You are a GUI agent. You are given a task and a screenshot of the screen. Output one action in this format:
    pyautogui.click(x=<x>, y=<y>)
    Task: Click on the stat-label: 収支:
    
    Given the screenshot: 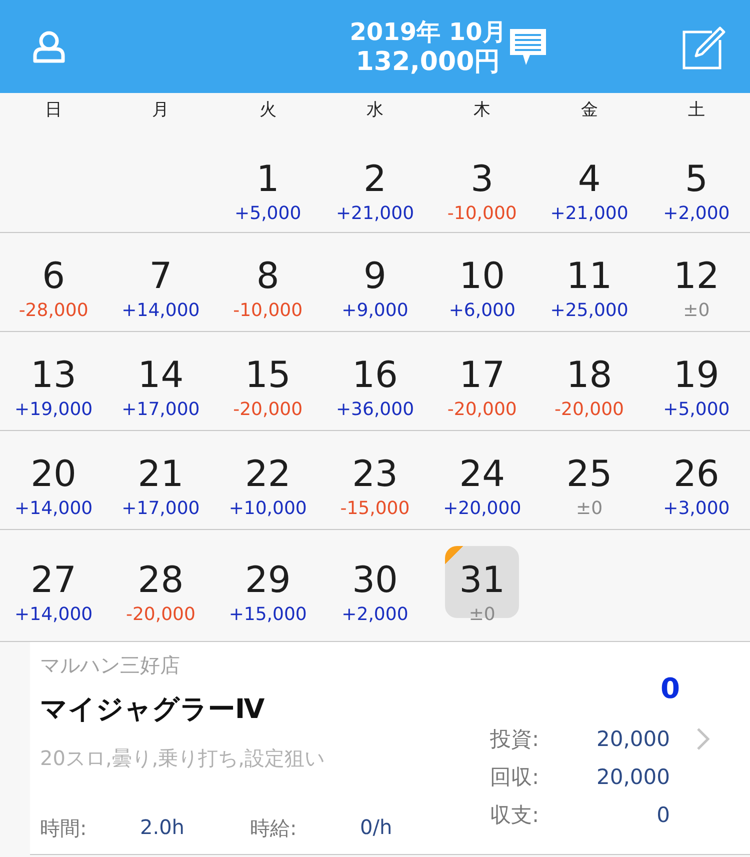 What is the action you would take?
    pyautogui.click(x=515, y=815)
    